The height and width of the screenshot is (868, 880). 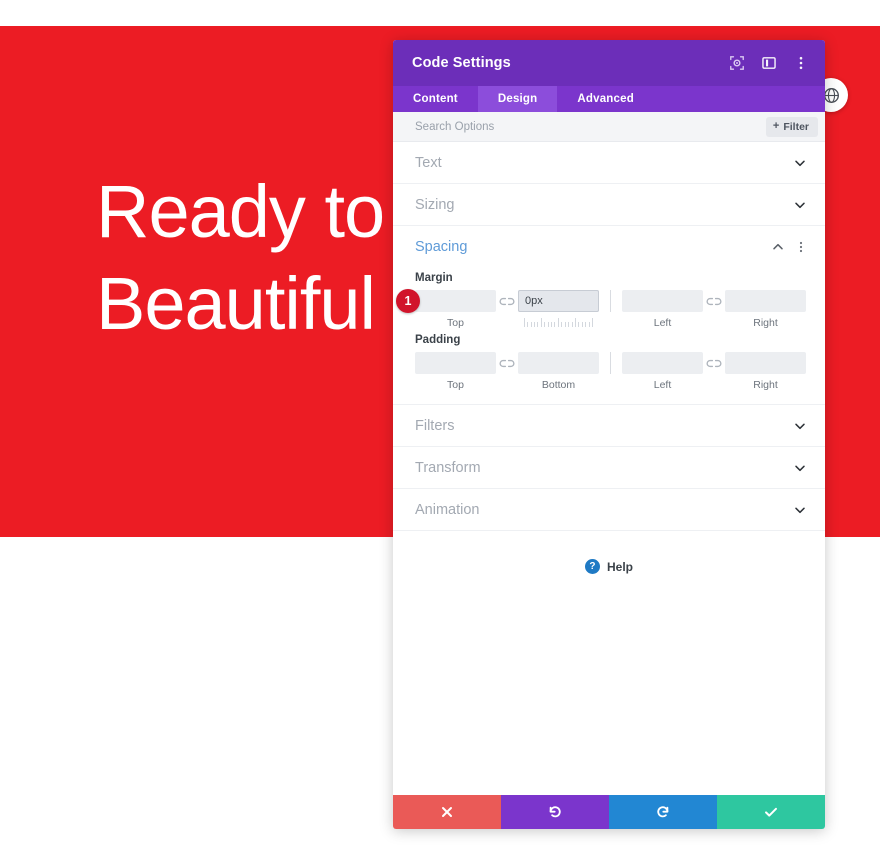 I want to click on layout-panel-icon, so click(x=769, y=63).